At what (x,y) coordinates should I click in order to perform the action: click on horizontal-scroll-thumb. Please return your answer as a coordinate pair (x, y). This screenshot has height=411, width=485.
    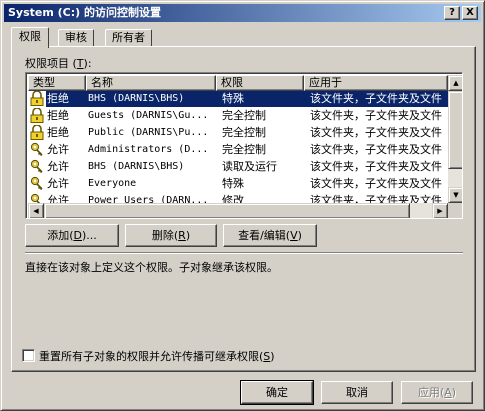
    Looking at the image, I should click on (227, 210).